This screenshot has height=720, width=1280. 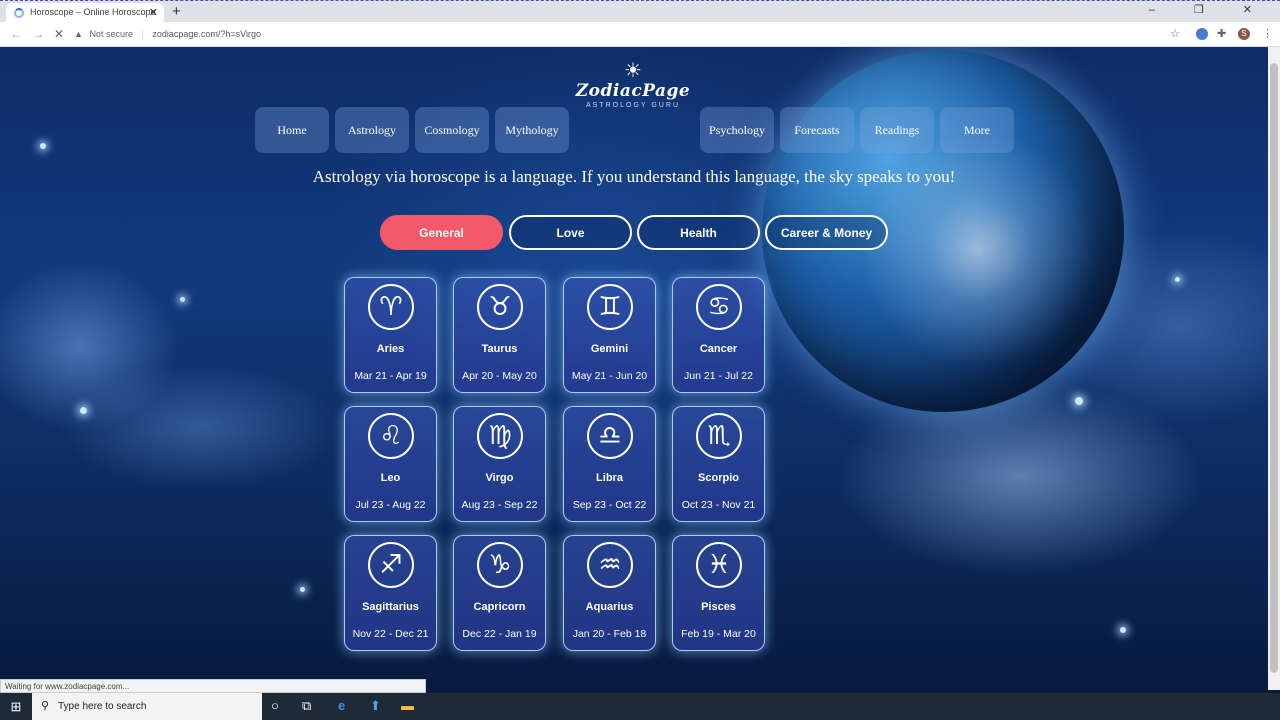 What do you see at coordinates (718, 335) in the screenshot?
I see `sign-card-cancer: ♋ Cancer Jun 21 - Jul 22` at bounding box center [718, 335].